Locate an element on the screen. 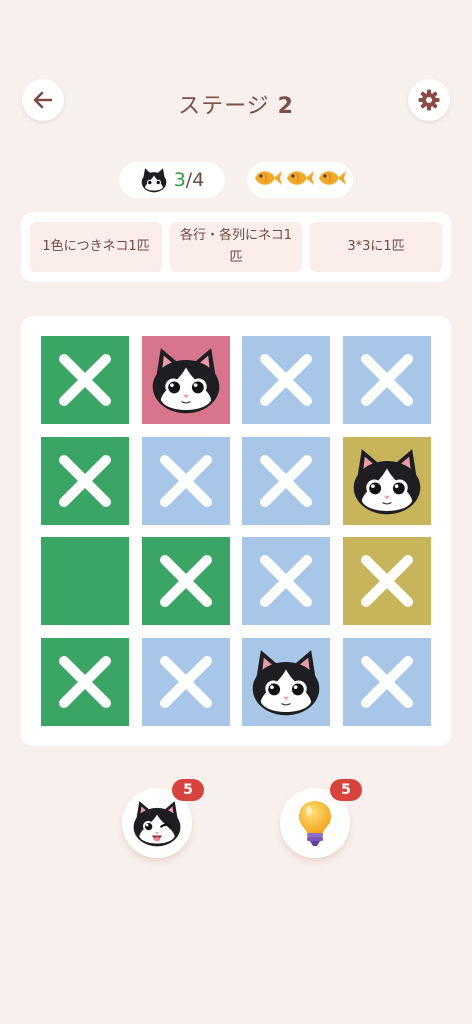 The image size is (472, 1024). cats-total: /4 is located at coordinates (195, 180).